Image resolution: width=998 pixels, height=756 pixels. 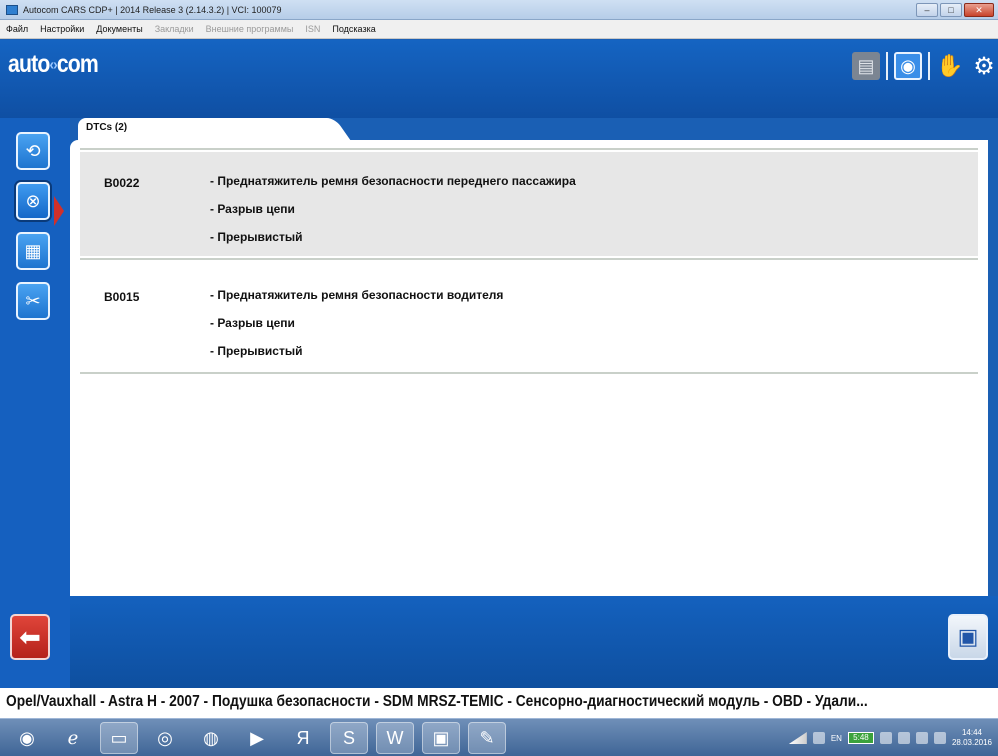 I want to click on diagnostic-icon: ◉, so click(x=908, y=66).